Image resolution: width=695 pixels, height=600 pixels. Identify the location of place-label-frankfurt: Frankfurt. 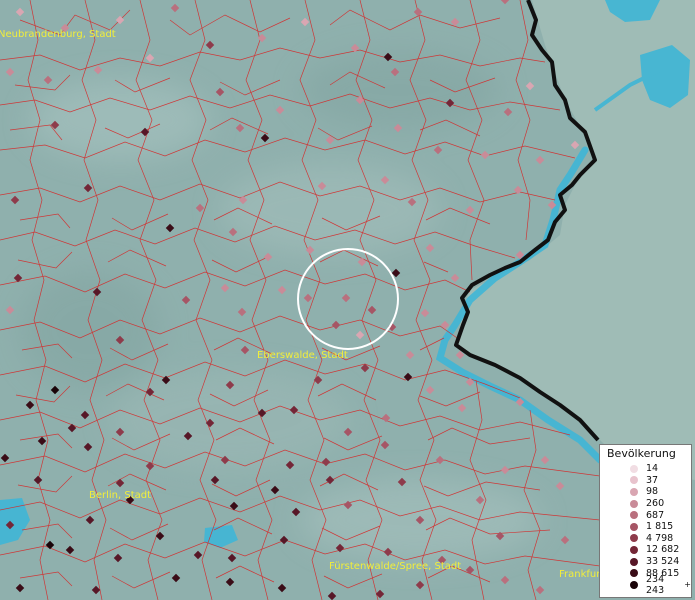
(581, 574).